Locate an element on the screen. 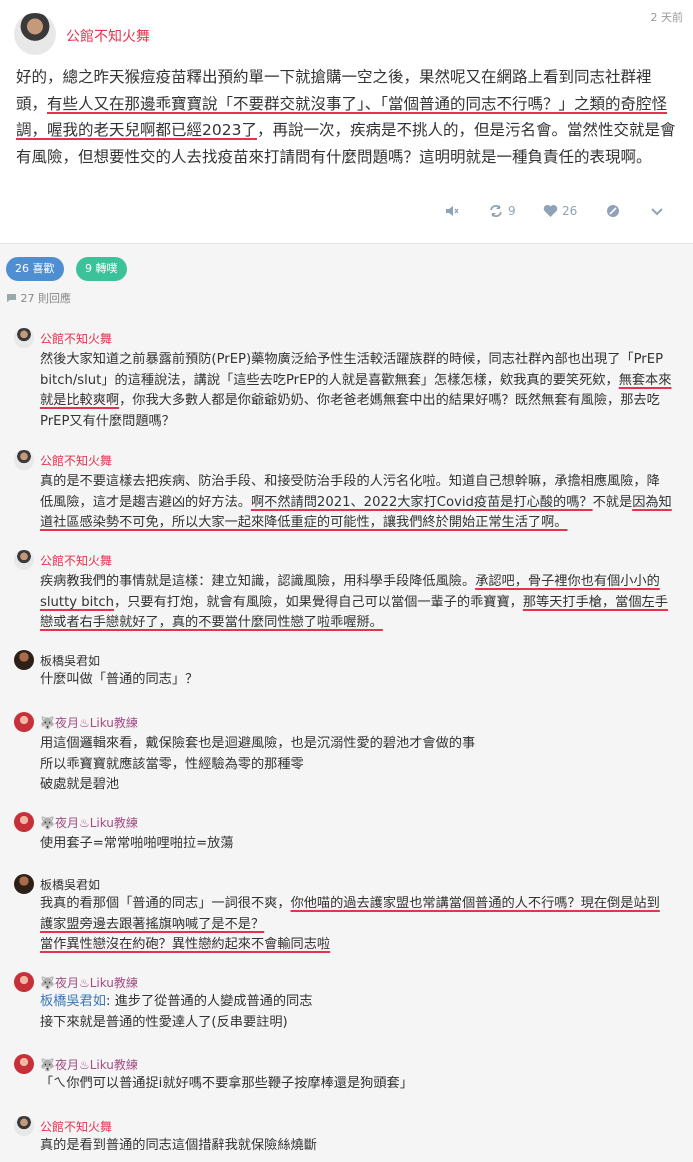 This screenshot has height=1162, width=693. comment-body: 什麼叫做「普通的同志」？ is located at coordinates (119, 679).